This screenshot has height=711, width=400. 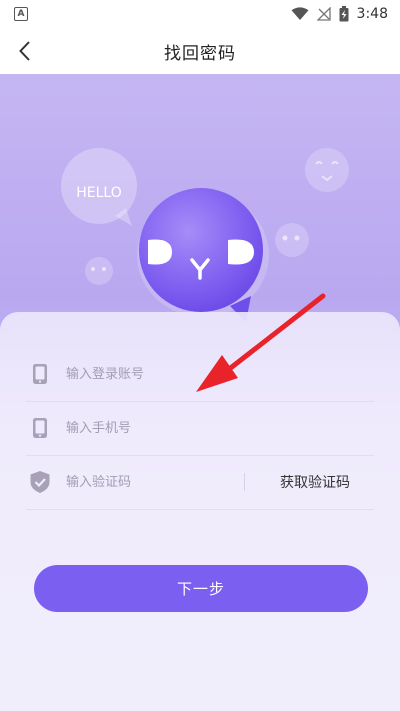 What do you see at coordinates (300, 13) in the screenshot?
I see `wifi-icon` at bounding box center [300, 13].